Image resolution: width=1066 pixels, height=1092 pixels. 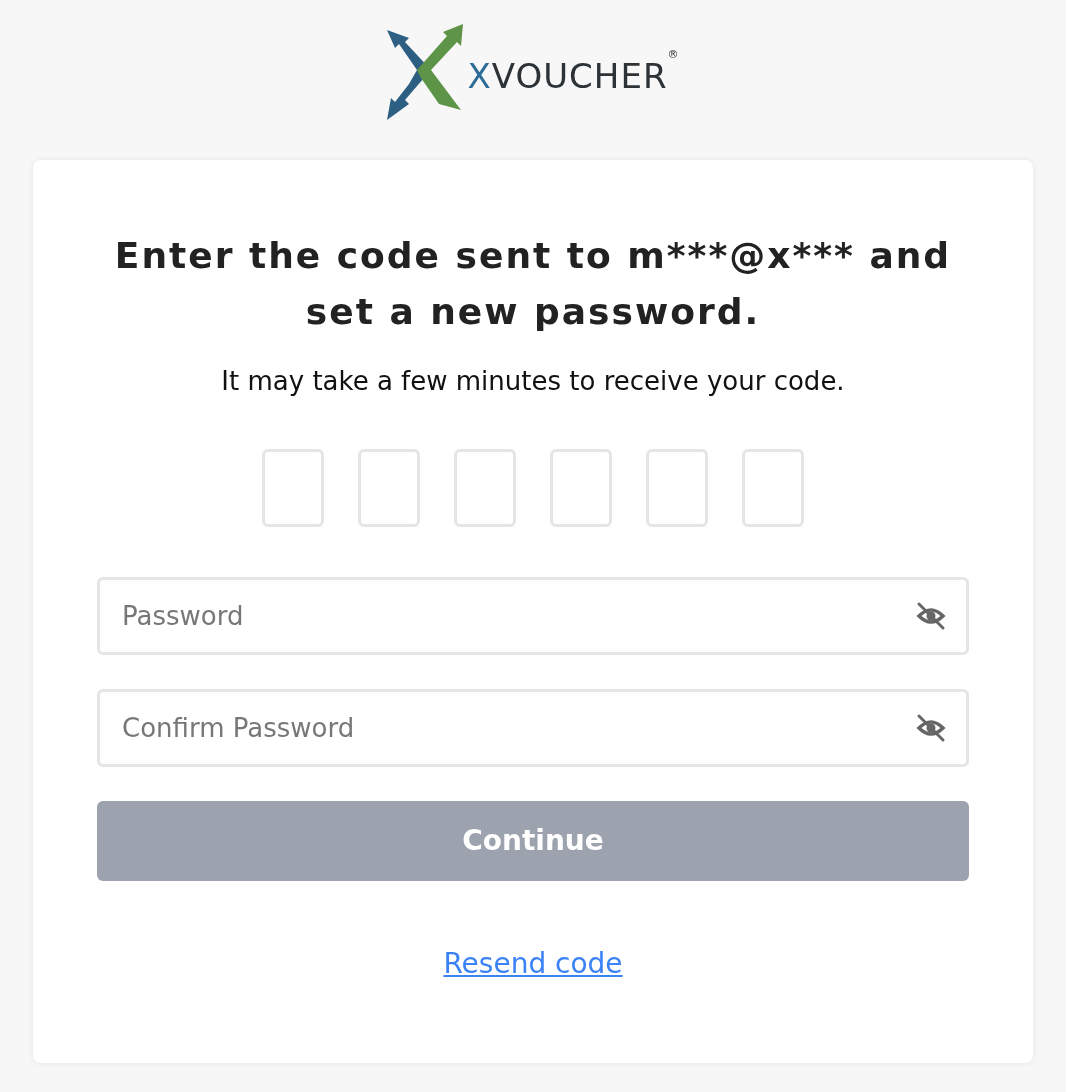 What do you see at coordinates (533, 284) in the screenshot?
I see `heading: Enter the code sent to m***@x*** and set a new password.` at bounding box center [533, 284].